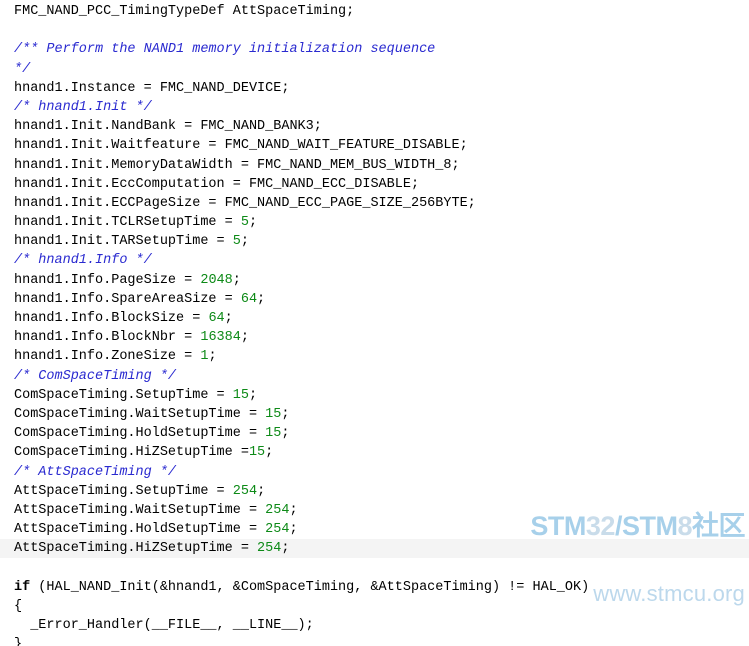  Describe the element at coordinates (374, 280) in the screenshot. I see `code-line: hnand1.Info.PageSize = 2048;` at that location.